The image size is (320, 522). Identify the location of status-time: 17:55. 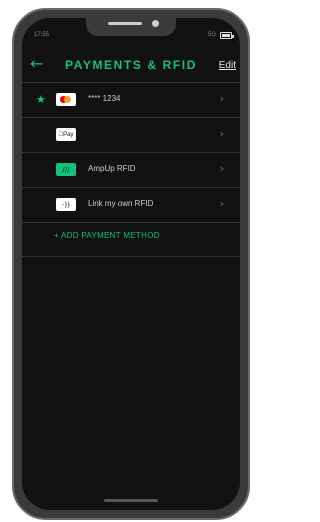
(42, 35).